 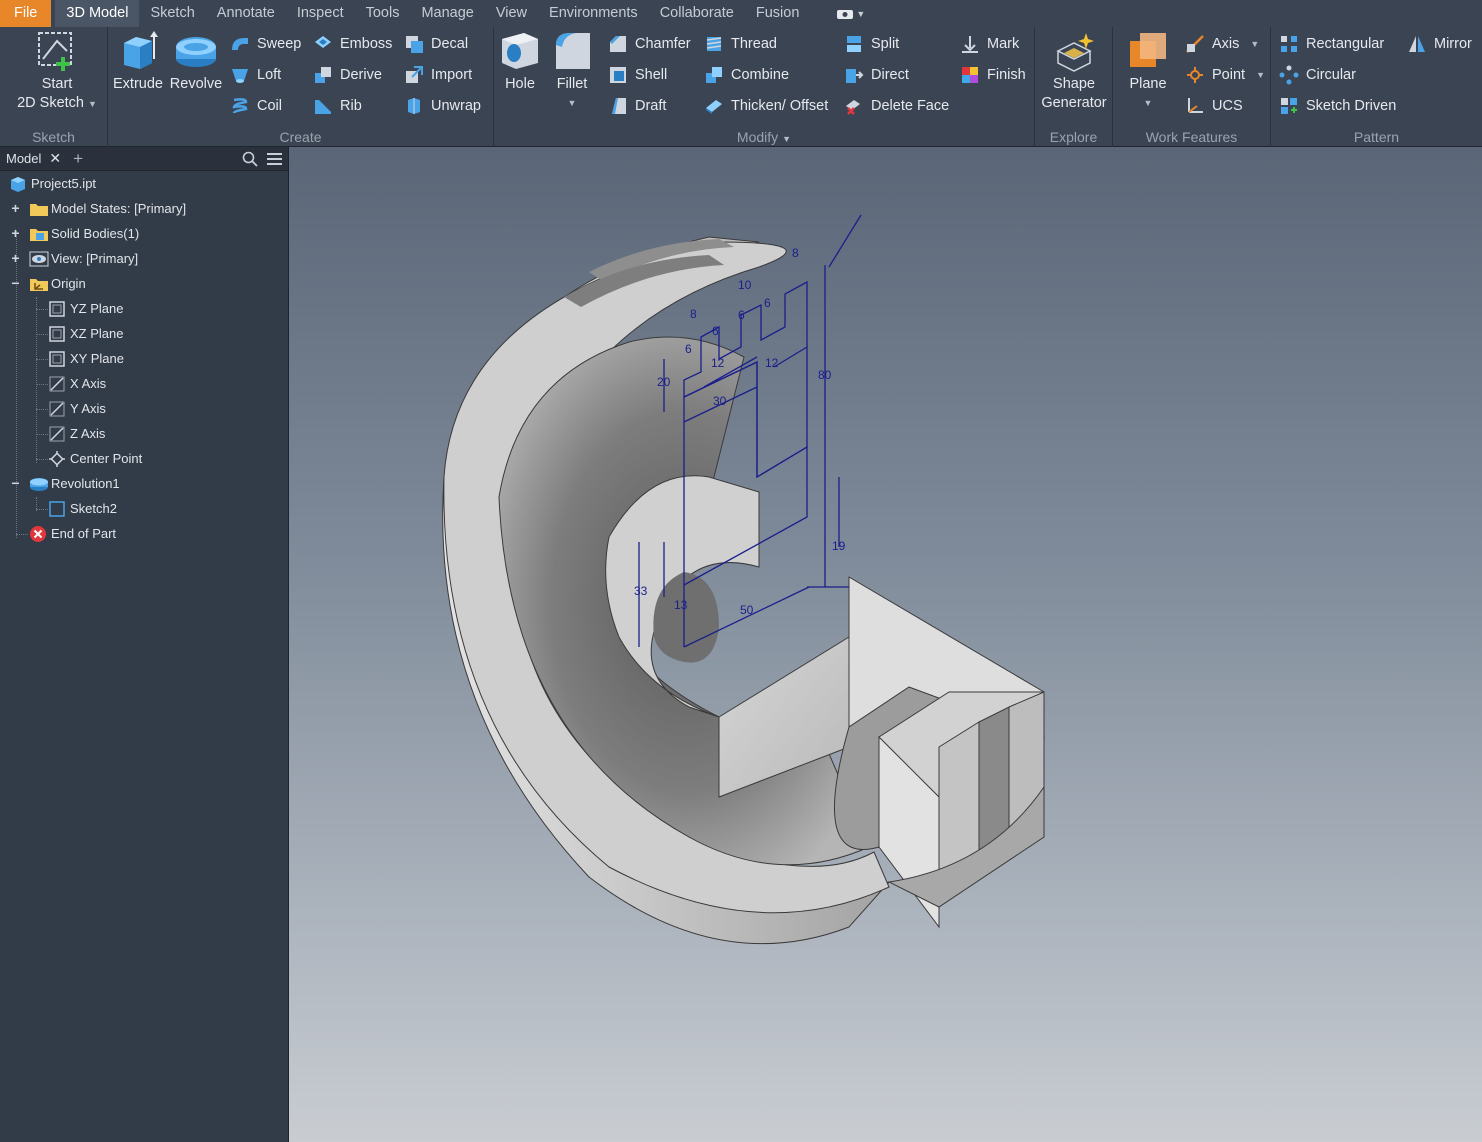 I want to click on axis-button: Axis ▼, so click(x=1222, y=44).